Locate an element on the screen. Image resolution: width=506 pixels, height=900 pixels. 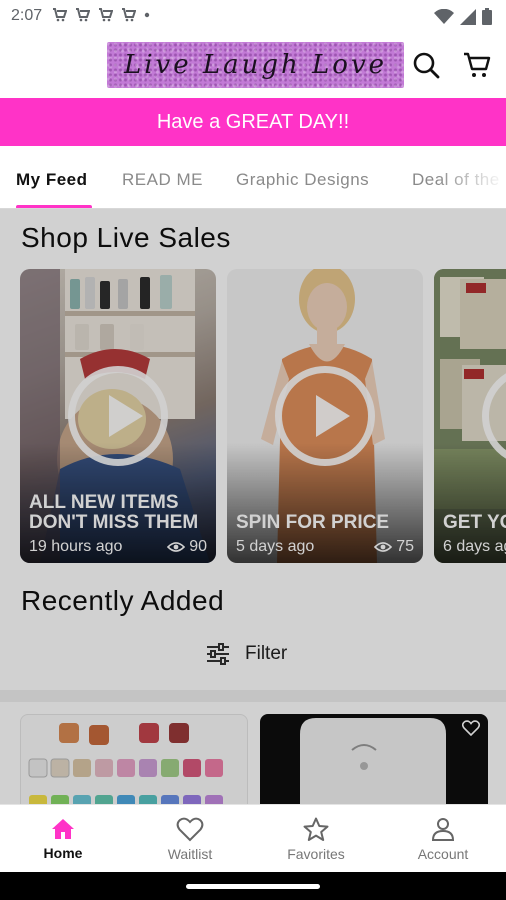
tab-my-feed: My Feed is located at coordinates (52, 180).